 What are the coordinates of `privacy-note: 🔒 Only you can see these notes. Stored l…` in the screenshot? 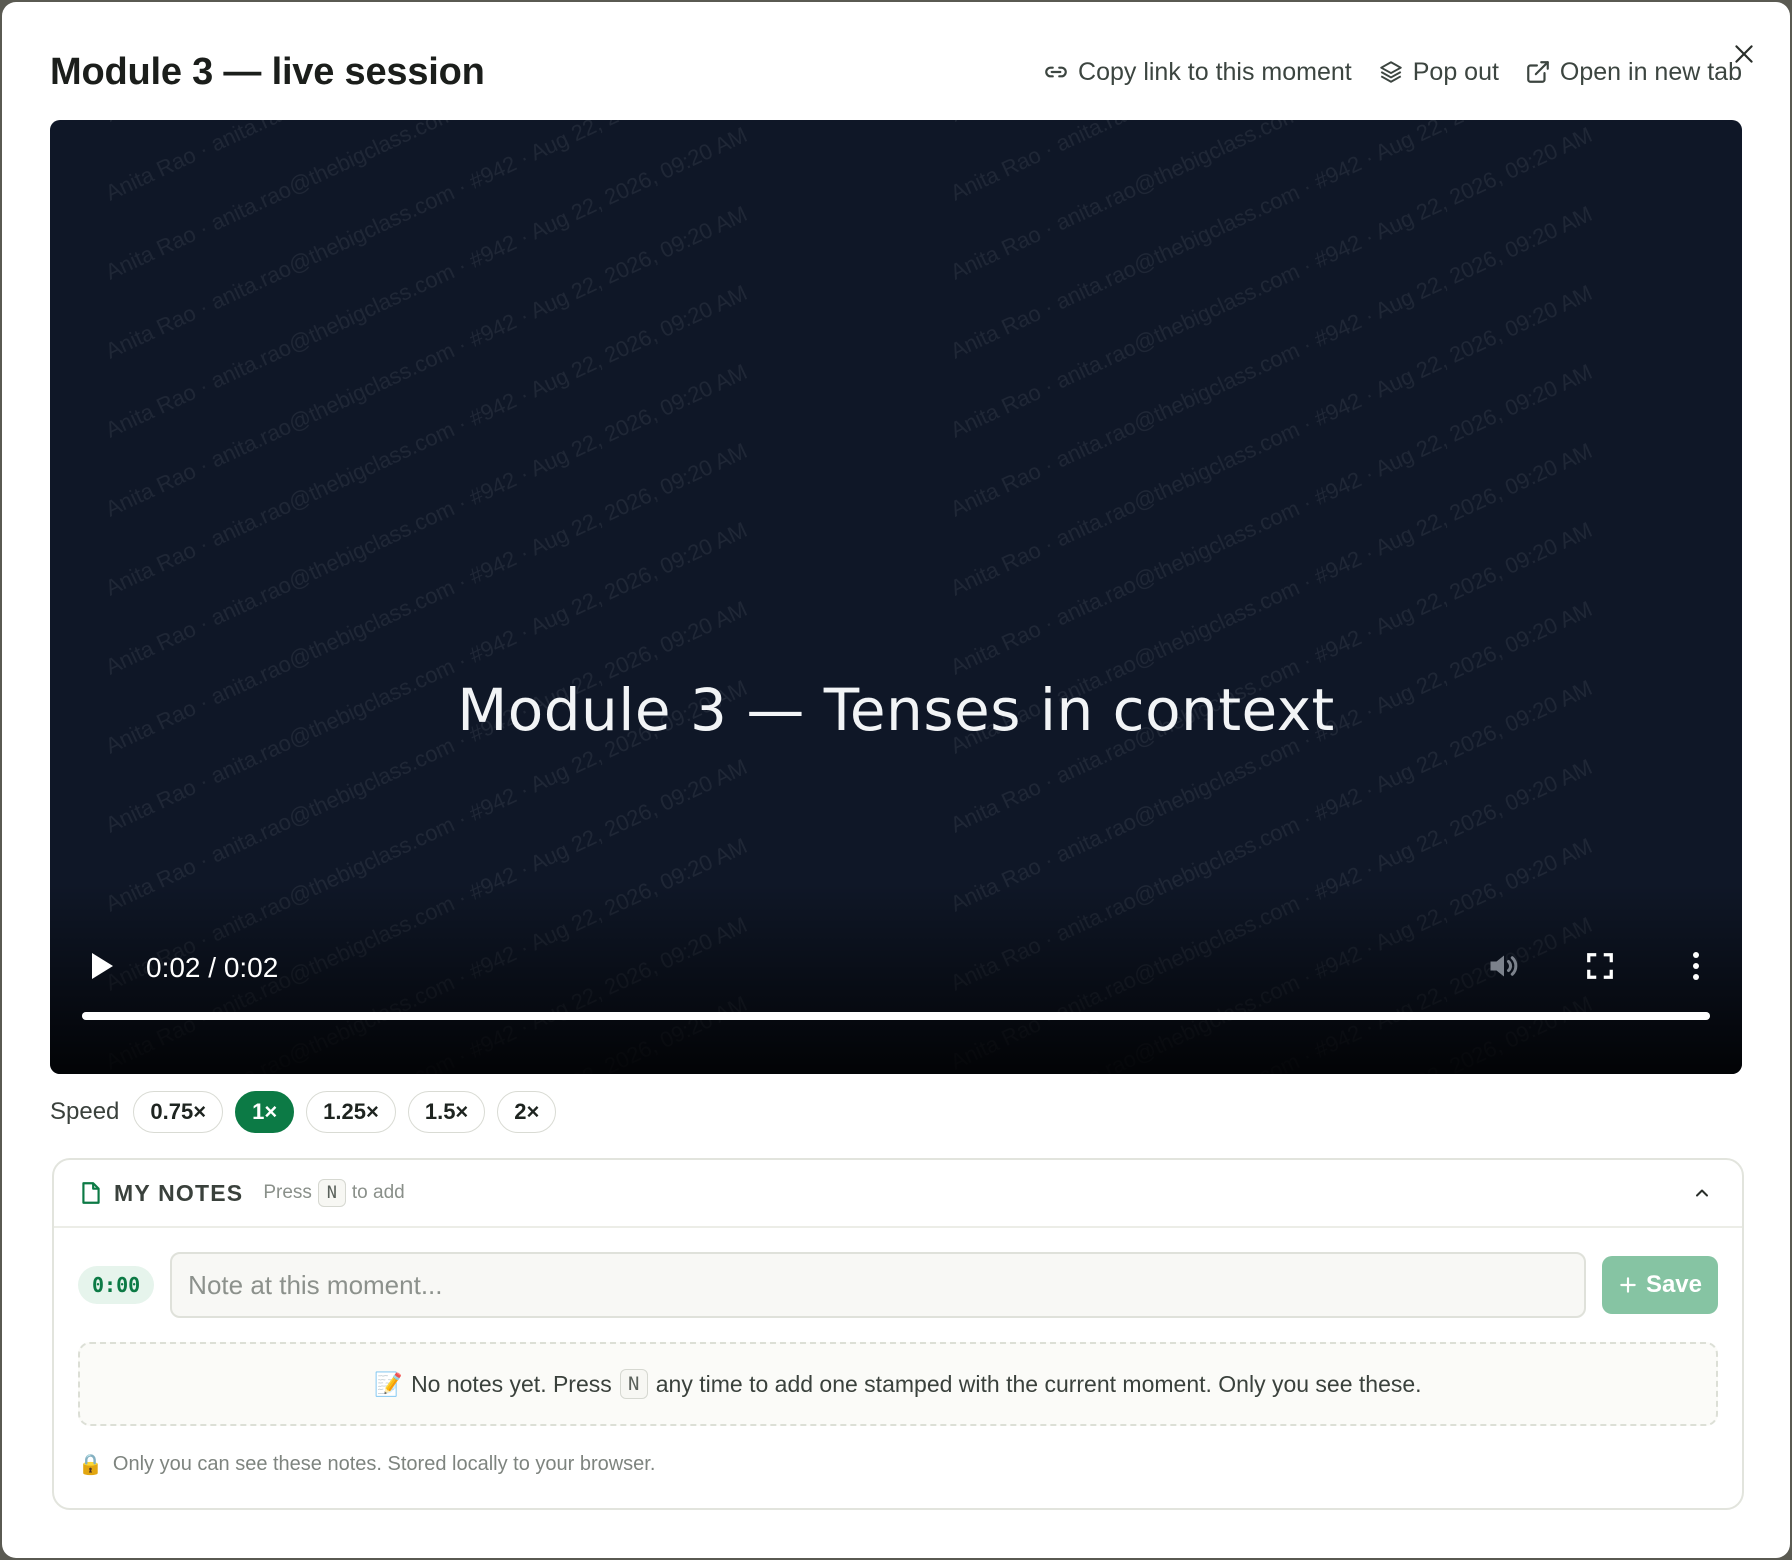 It's located at (366, 1464).